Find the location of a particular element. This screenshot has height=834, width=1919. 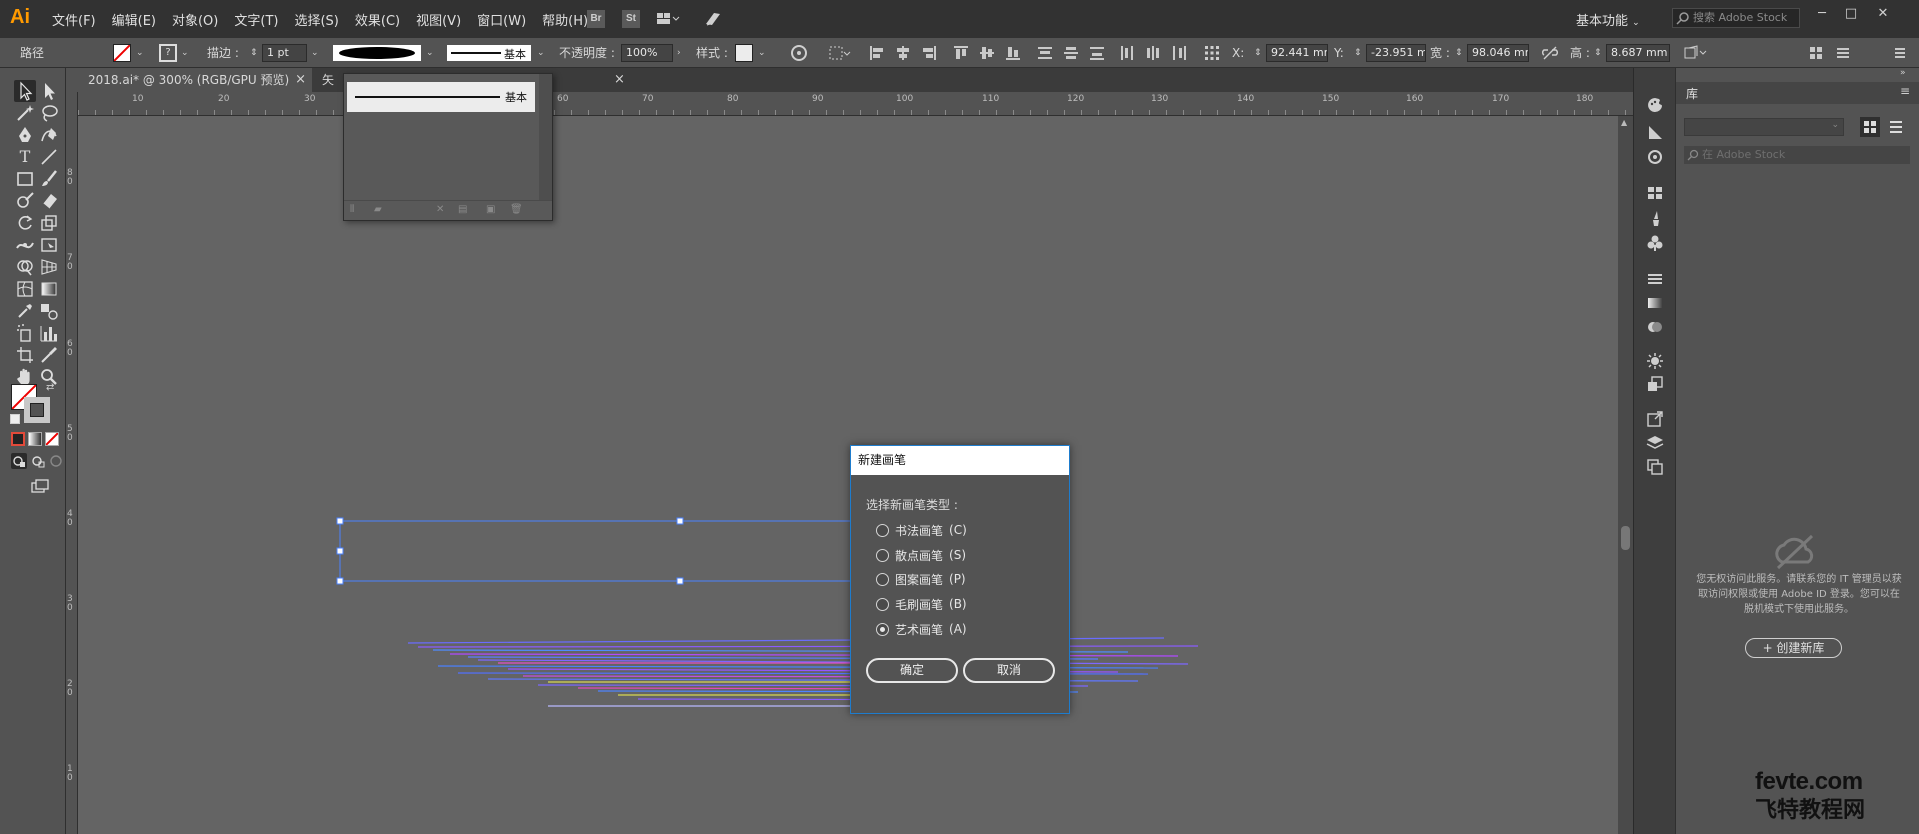

direct-selection-tool-icon is located at coordinates (49, 91).